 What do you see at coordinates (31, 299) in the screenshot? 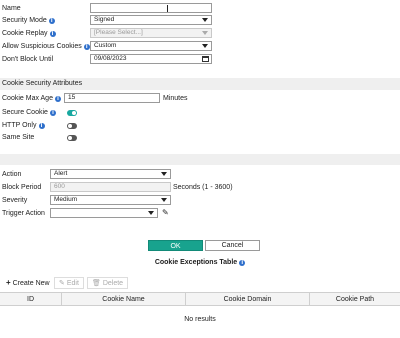
I see `column-header-id: ID` at bounding box center [31, 299].